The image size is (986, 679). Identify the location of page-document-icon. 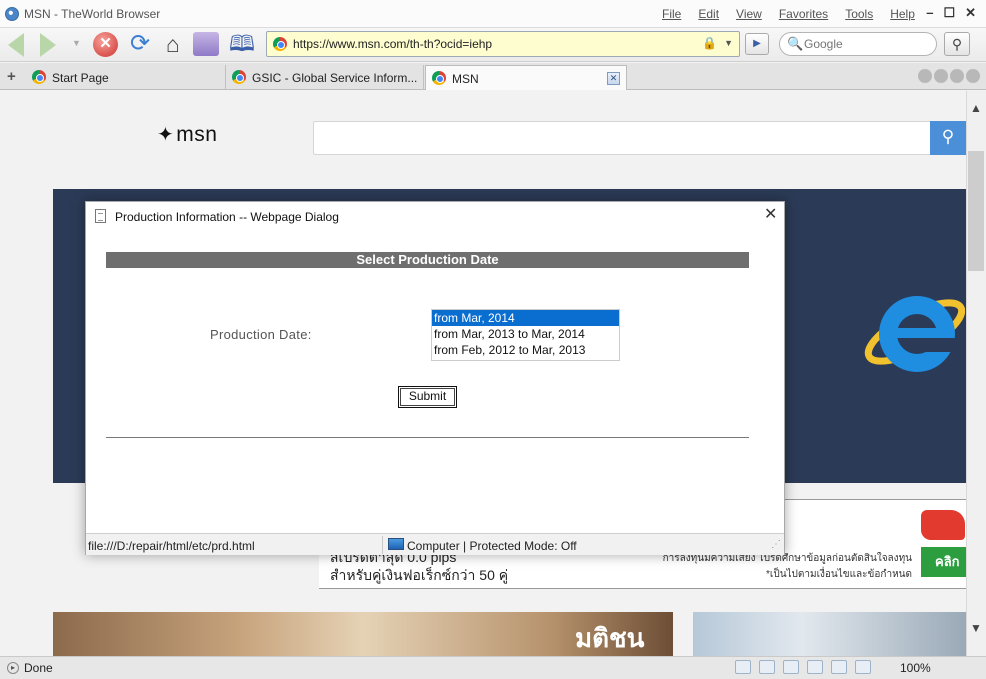
(100, 216).